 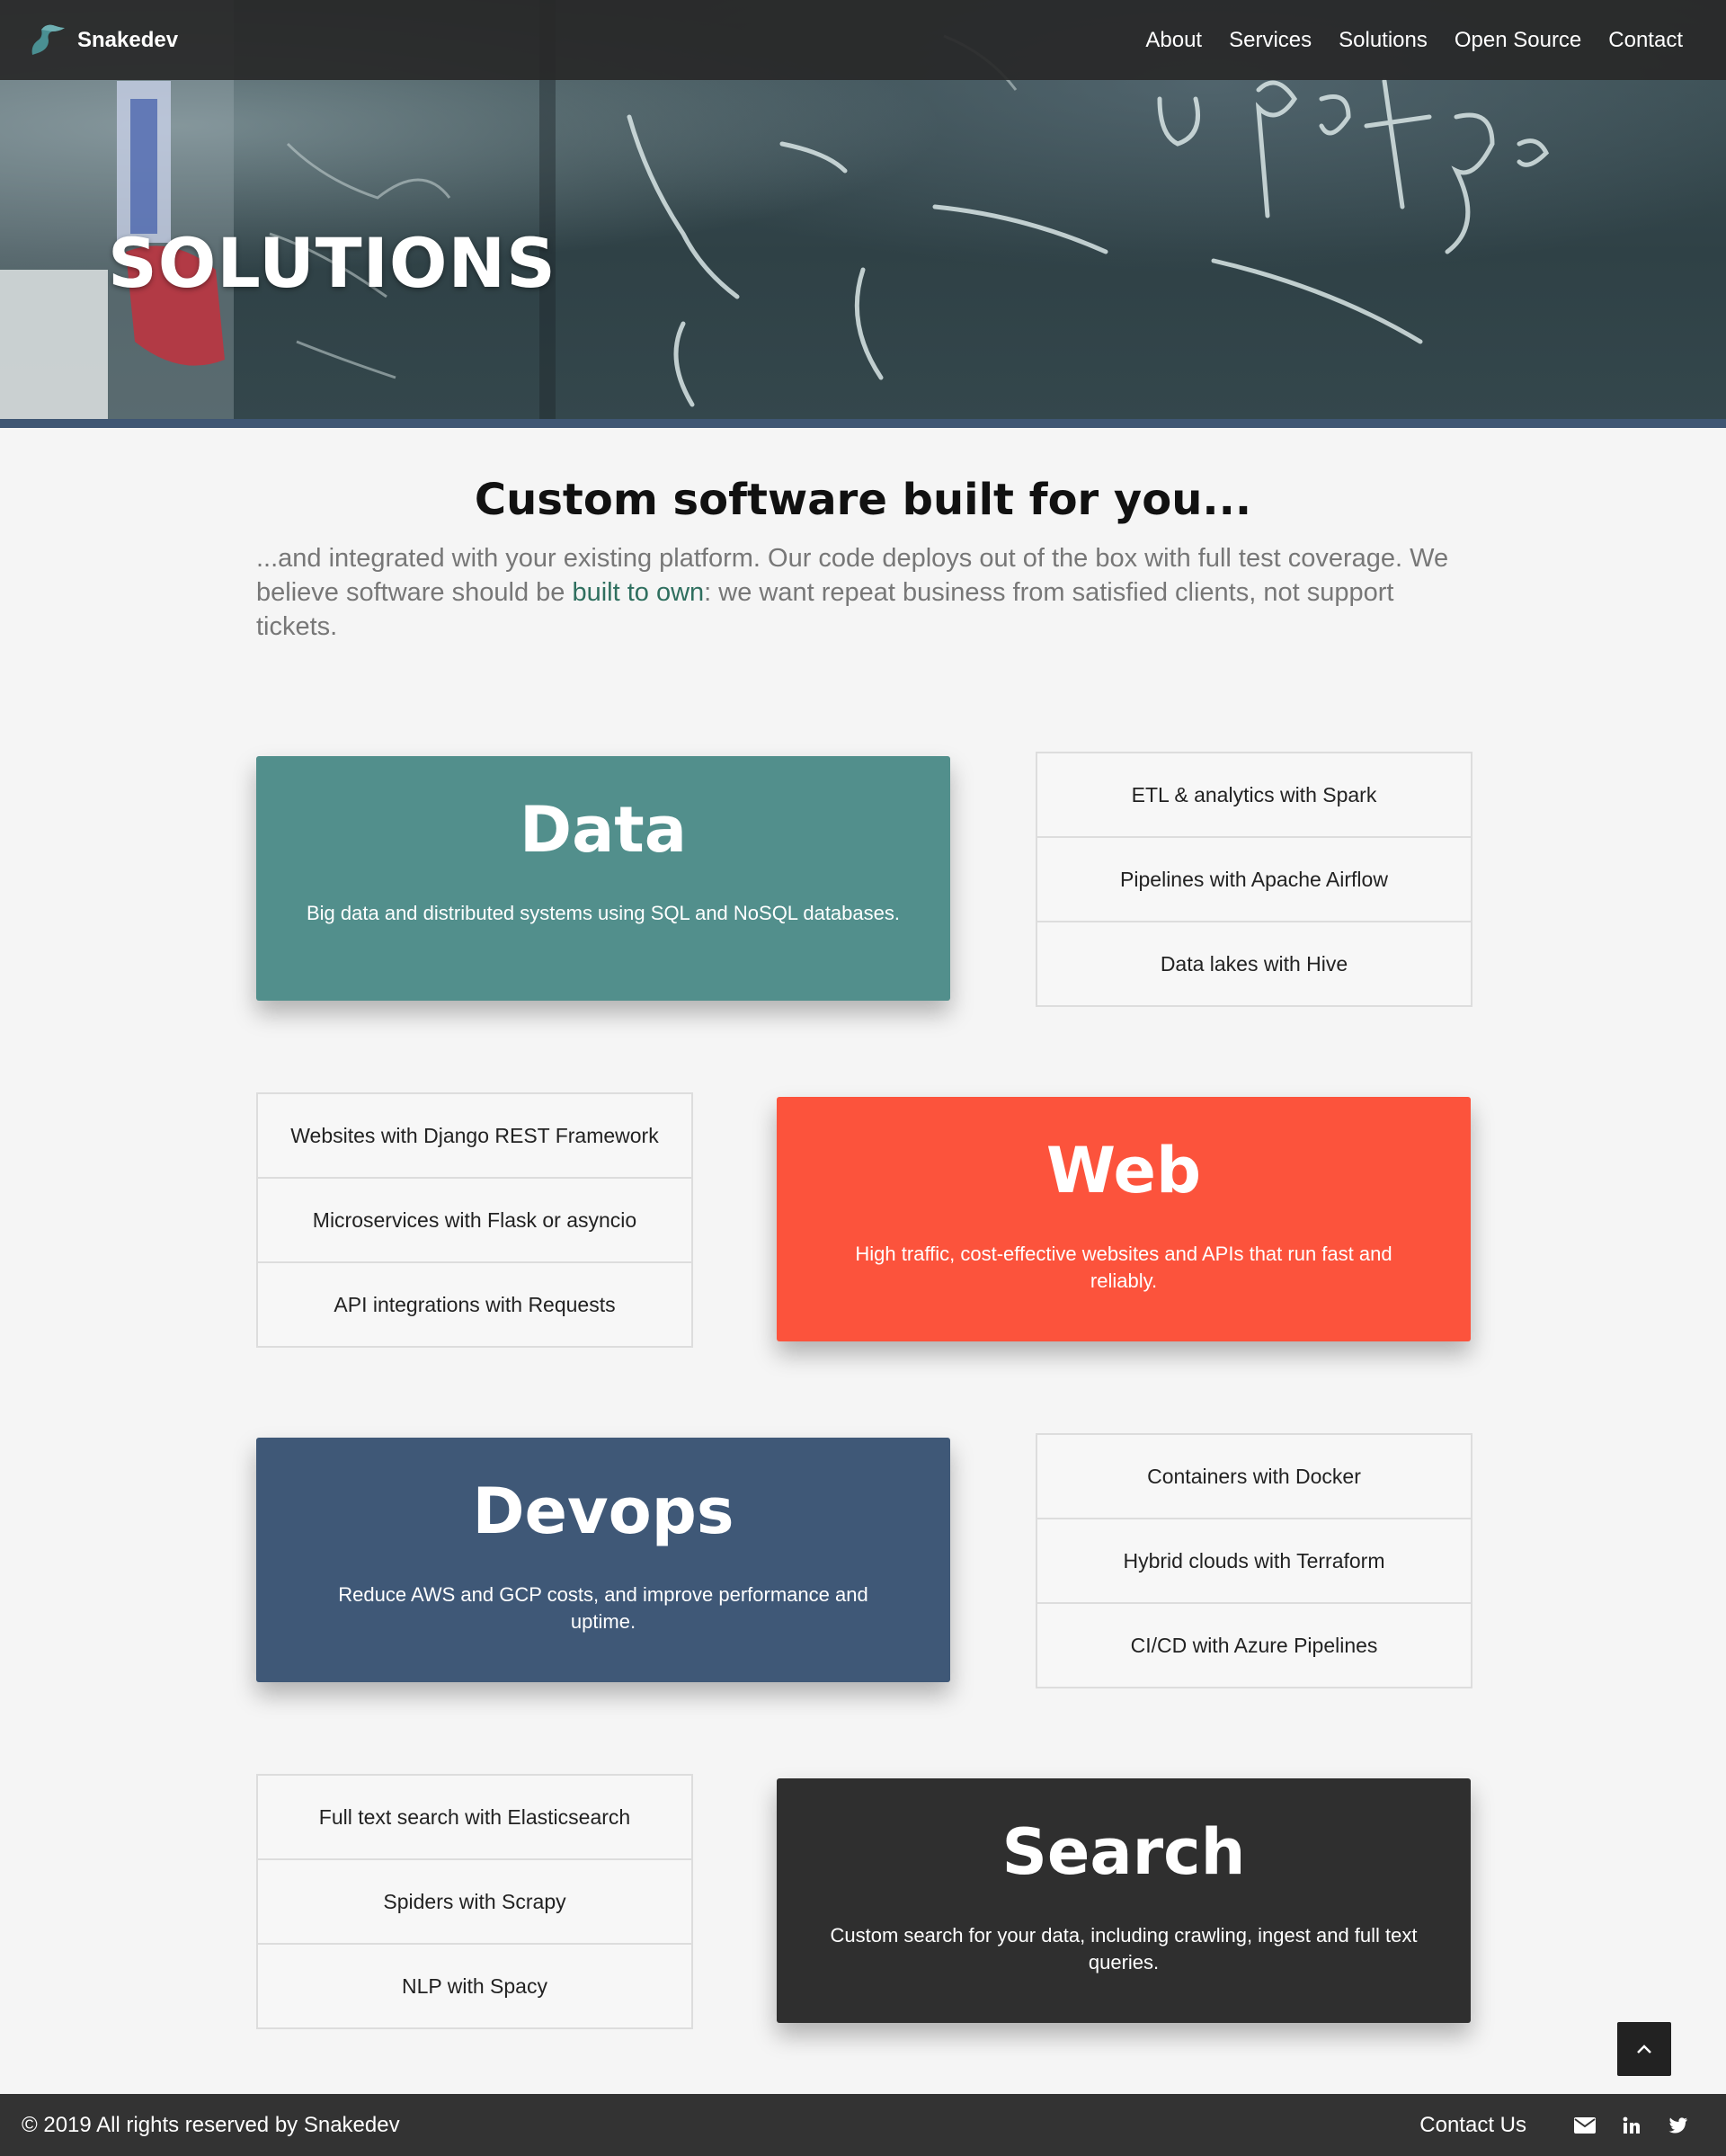 I want to click on card-title: Devops, so click(x=603, y=1511).